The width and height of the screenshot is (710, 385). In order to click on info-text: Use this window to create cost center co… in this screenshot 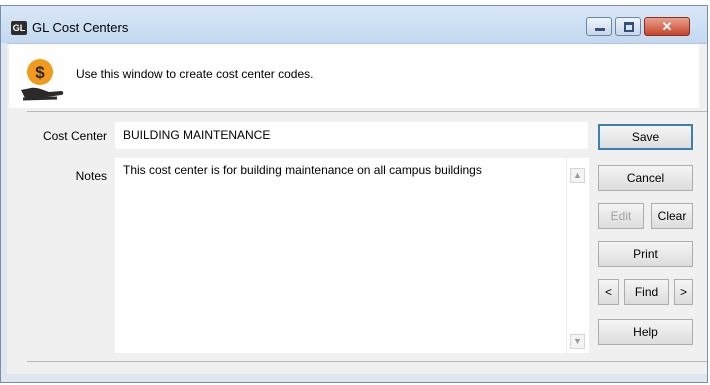, I will do `click(195, 74)`.